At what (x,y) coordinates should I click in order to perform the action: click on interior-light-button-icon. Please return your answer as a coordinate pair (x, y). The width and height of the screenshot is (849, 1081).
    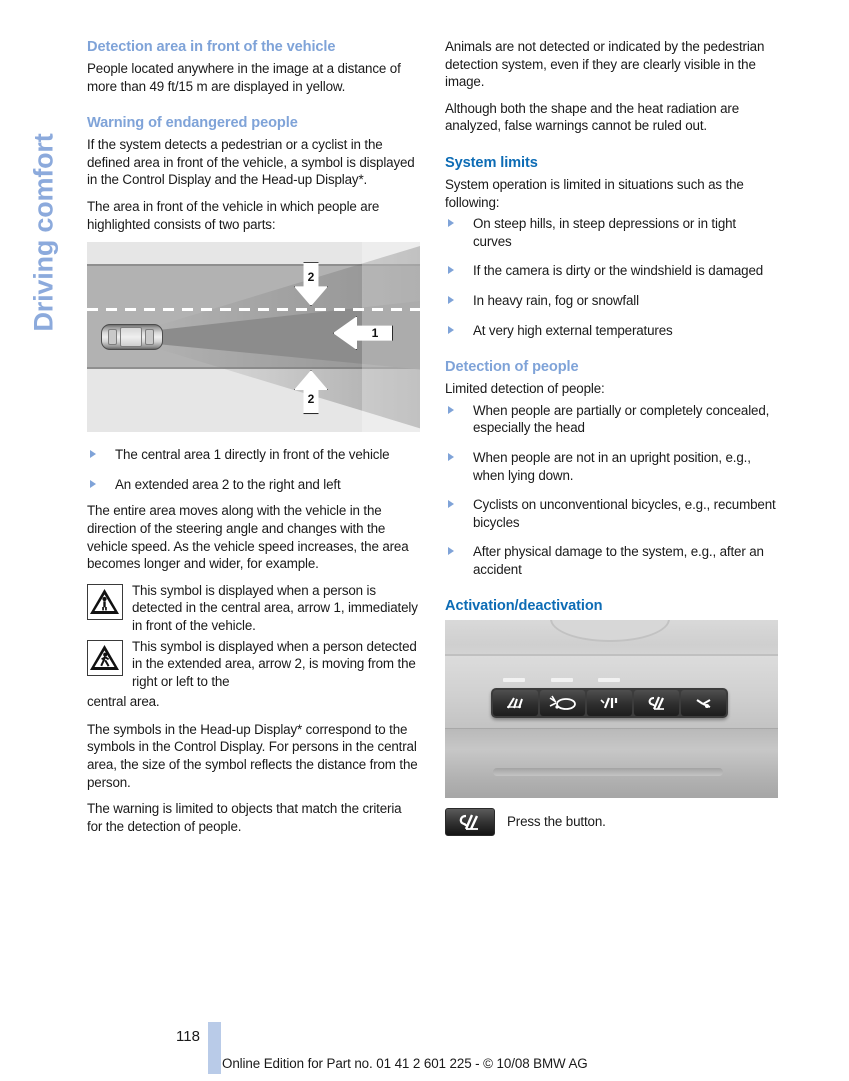
    Looking at the image, I should click on (609, 703).